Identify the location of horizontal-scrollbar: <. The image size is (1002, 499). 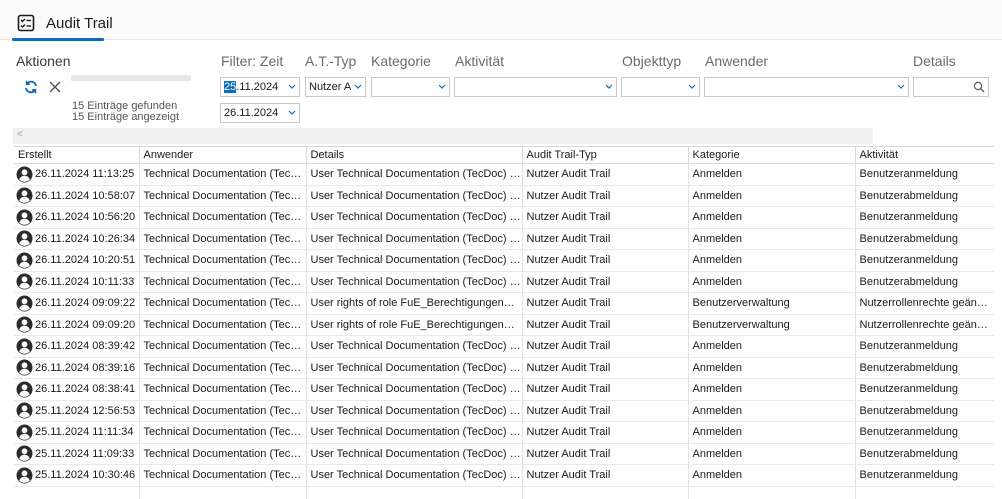
(443, 136).